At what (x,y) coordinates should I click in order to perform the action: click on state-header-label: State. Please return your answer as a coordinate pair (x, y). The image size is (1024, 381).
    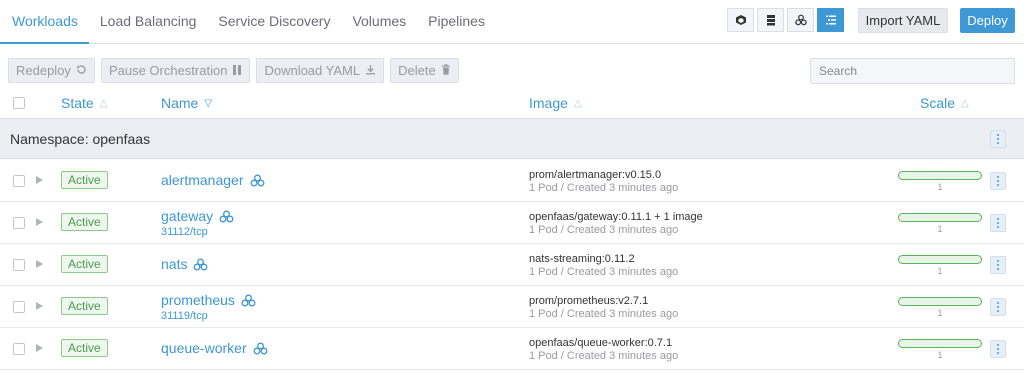
    Looking at the image, I should click on (77, 103).